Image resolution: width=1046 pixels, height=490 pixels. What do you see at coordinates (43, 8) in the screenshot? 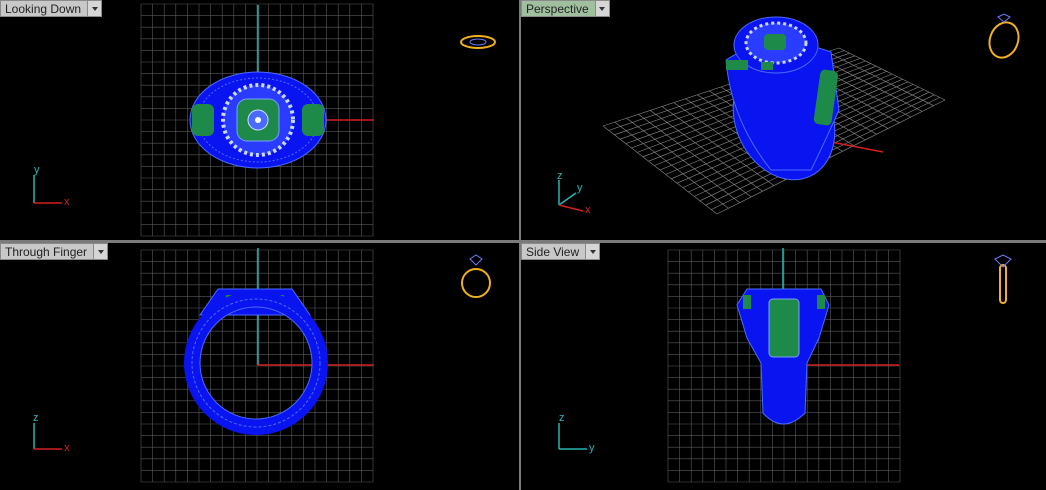
I see `viewport-title: Looking Down` at bounding box center [43, 8].